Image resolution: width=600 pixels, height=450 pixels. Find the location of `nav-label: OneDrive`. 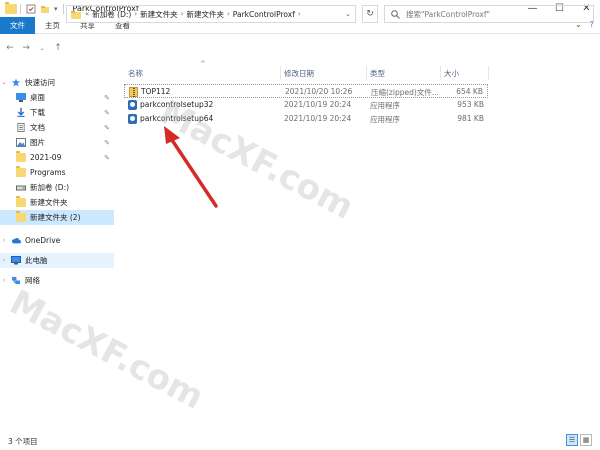

nav-label: OneDrive is located at coordinates (43, 240).